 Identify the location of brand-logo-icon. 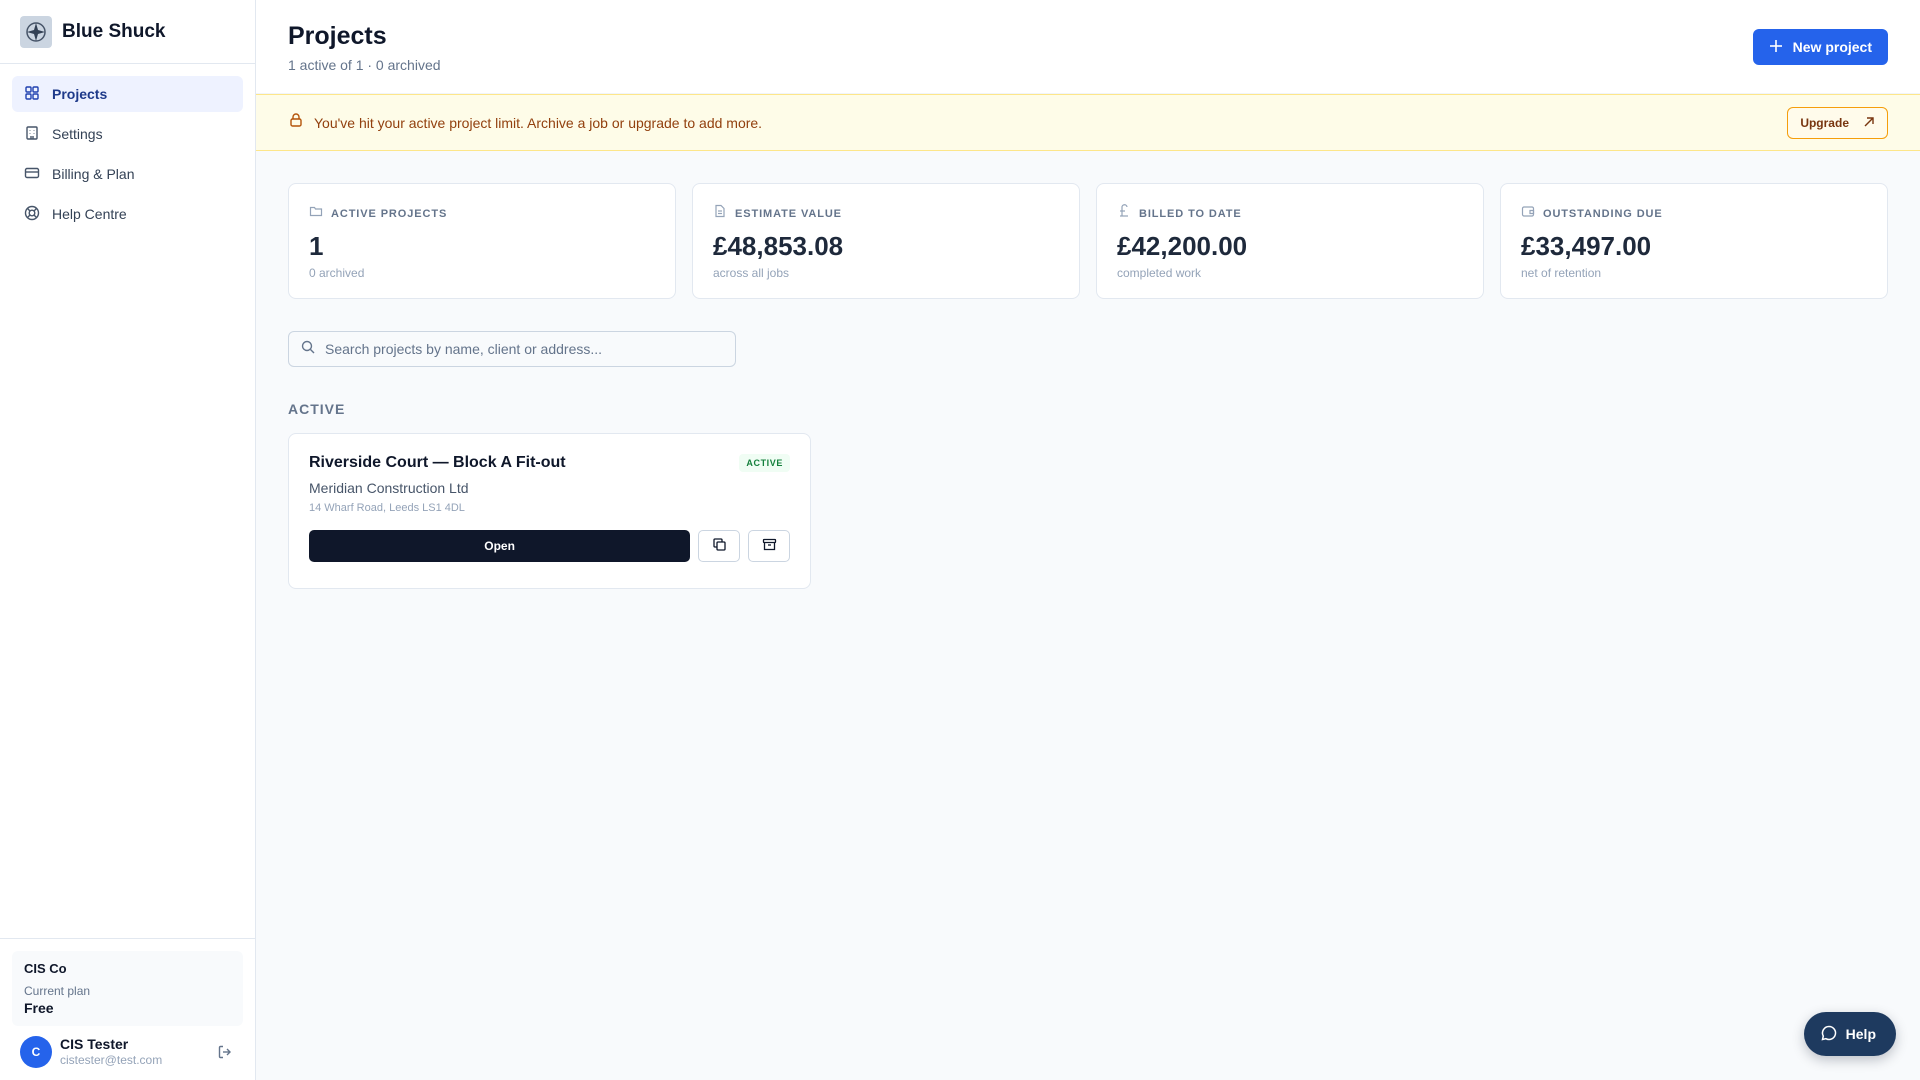
(36, 31).